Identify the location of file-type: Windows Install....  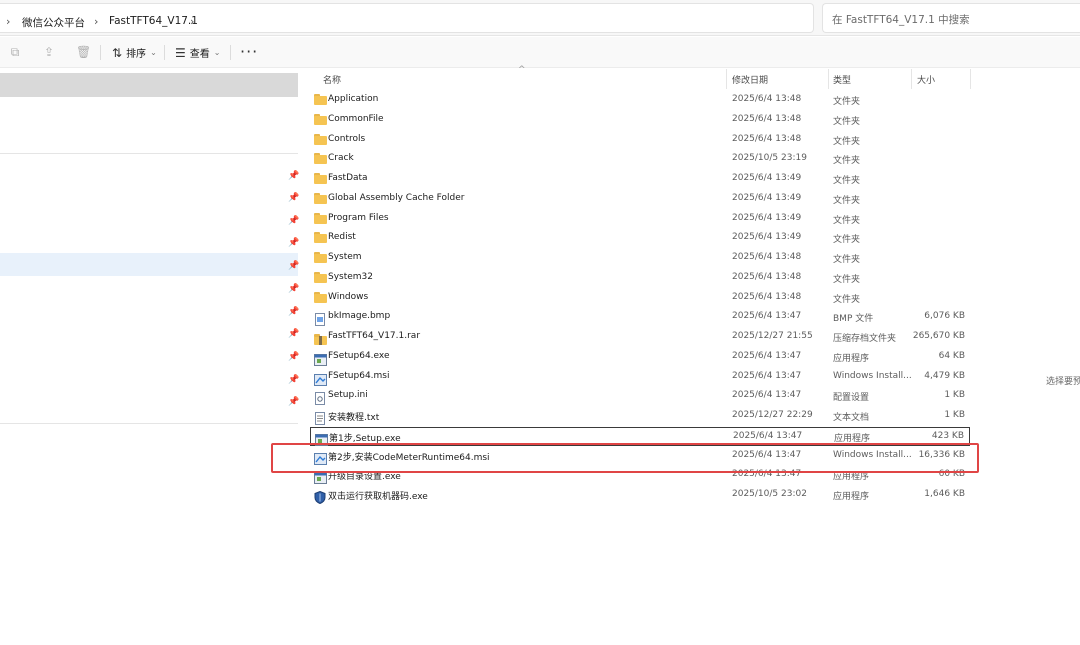
(872, 375).